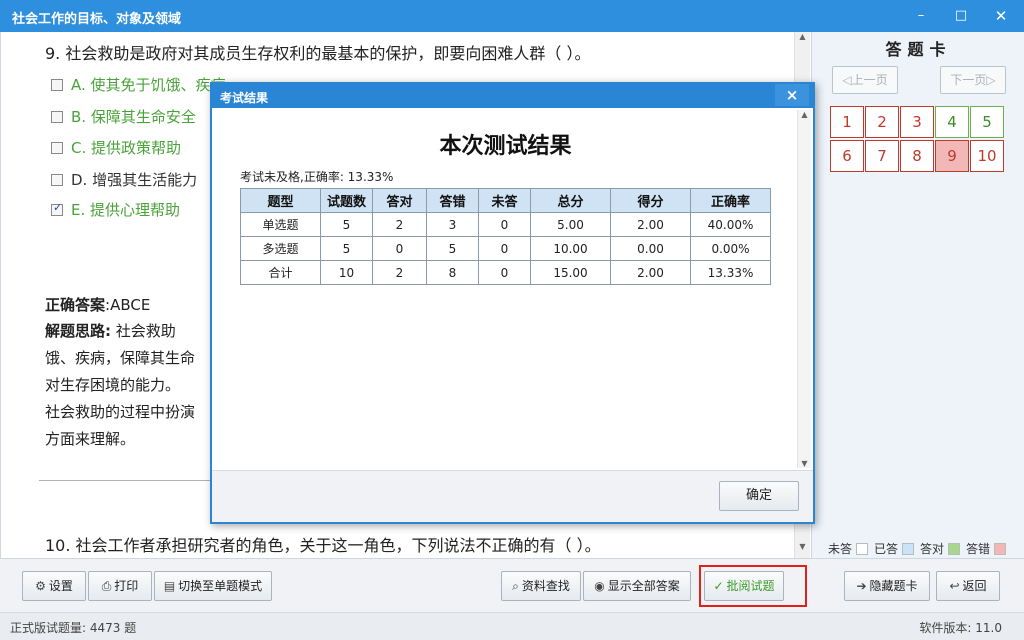 This screenshot has height=640, width=1024. I want to click on table-cell: 2, so click(399, 272).